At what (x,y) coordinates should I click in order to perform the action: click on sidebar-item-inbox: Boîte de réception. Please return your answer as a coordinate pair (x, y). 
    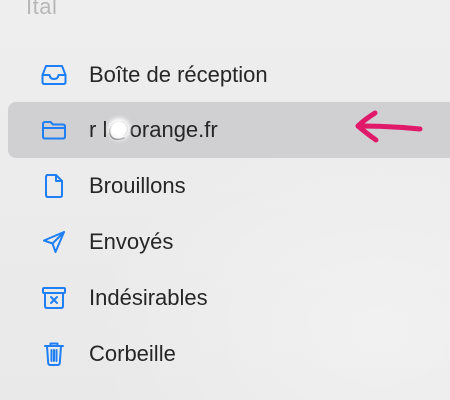
    Looking at the image, I should click on (229, 75).